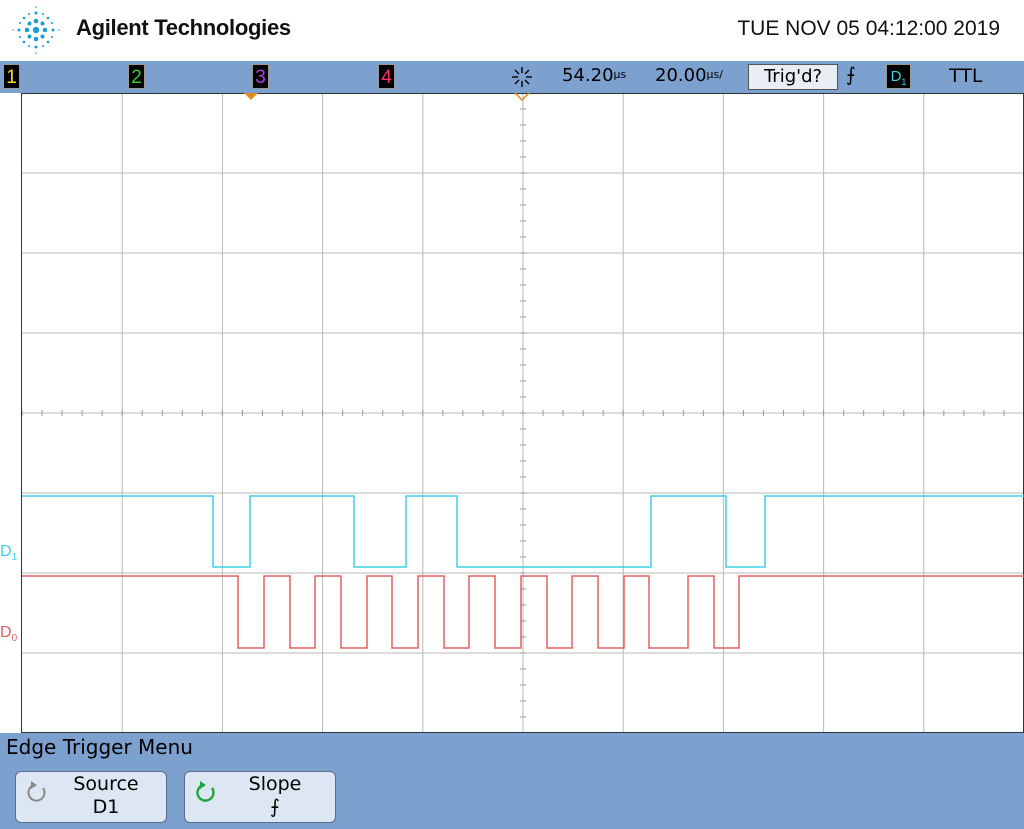 This screenshot has width=1024, height=829. I want to click on slope-softkey-label: Slope, so click(275, 784).